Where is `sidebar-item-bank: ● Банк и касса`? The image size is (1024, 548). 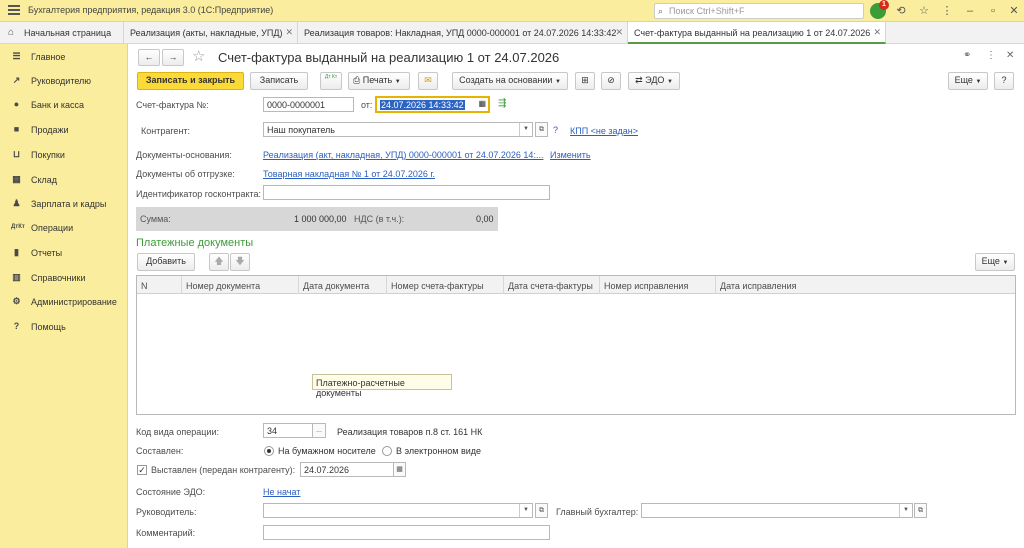
sidebar-item-bank: ● Банк и касса is located at coordinates (64, 105).